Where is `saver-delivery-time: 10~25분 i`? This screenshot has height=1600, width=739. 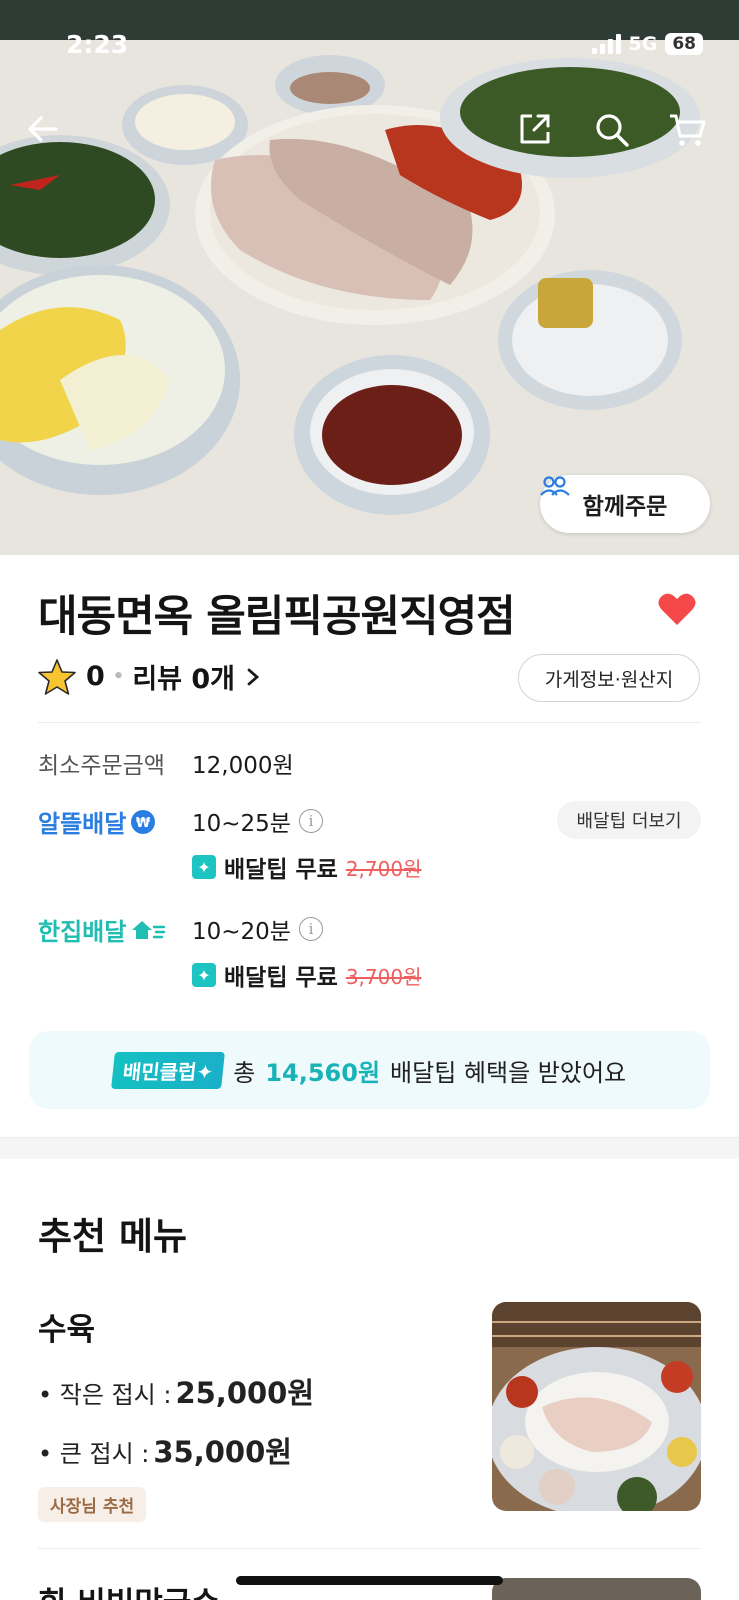 saver-delivery-time: 10~25분 i is located at coordinates (257, 821).